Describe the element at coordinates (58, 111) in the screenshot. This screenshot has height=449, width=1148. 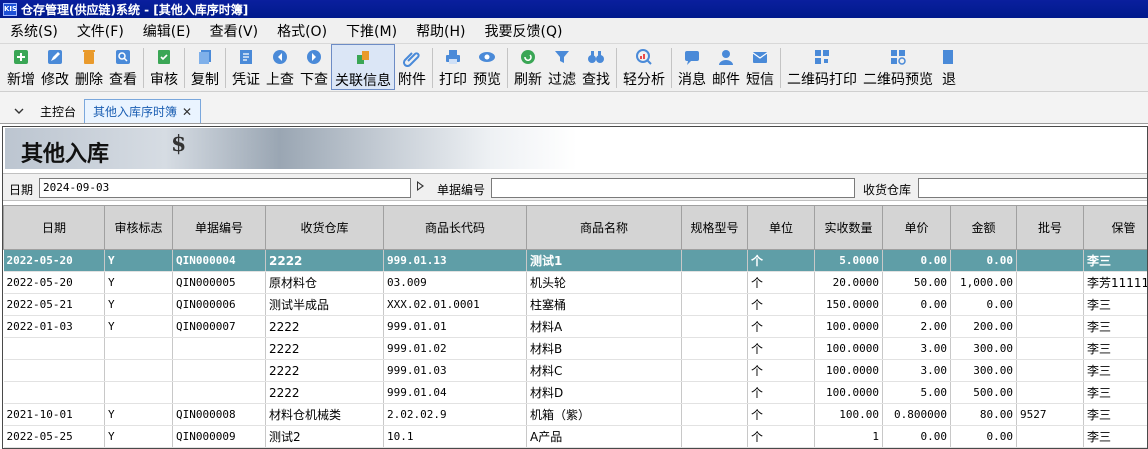
I see `tab-main-console: 主控台` at that location.